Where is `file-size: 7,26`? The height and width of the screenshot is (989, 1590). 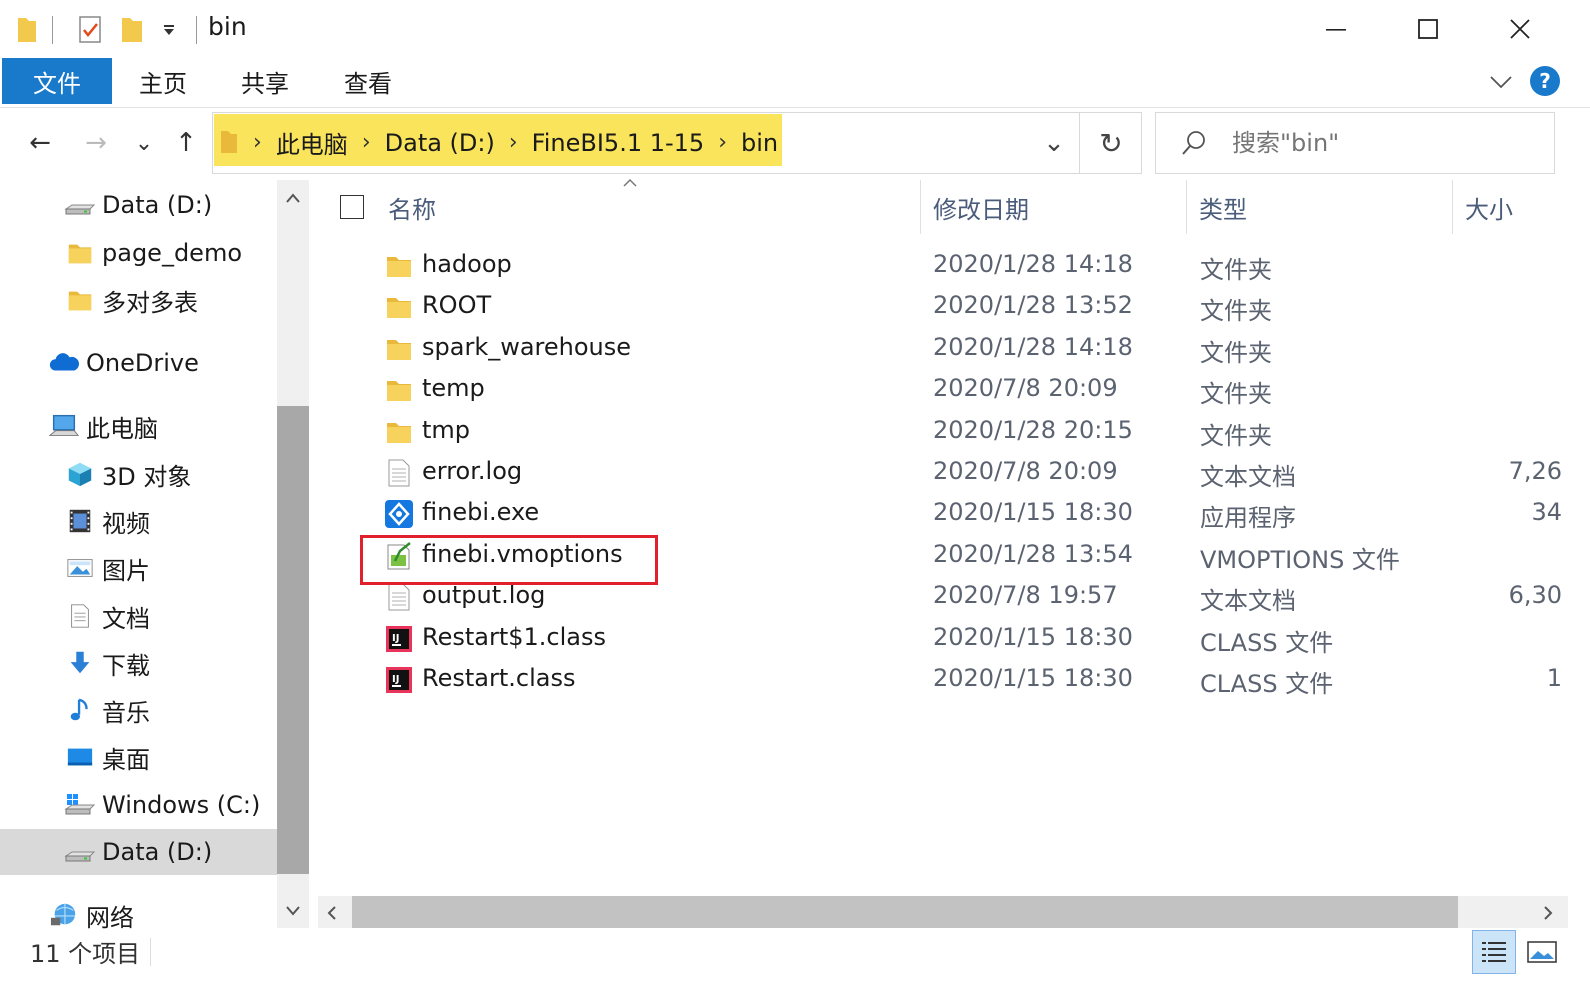 file-size: 7,26 is located at coordinates (1535, 471).